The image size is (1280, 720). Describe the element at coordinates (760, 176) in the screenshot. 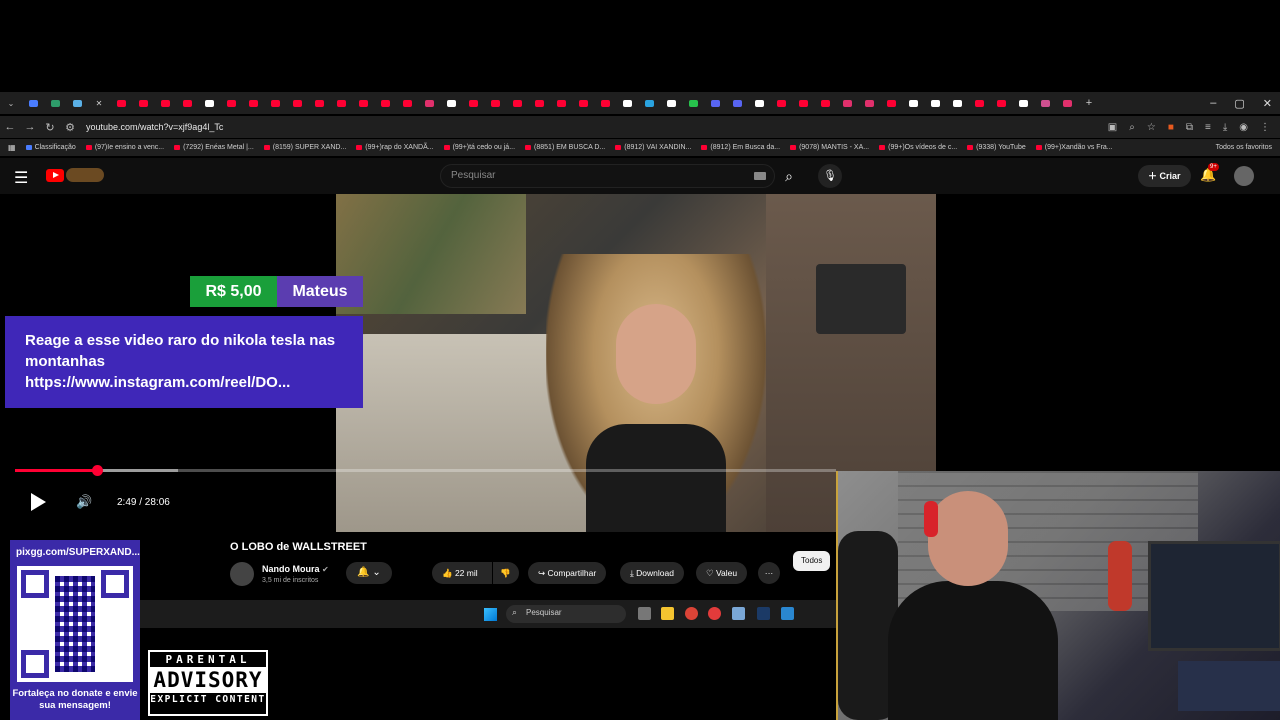

I see `keyboard-icon` at that location.